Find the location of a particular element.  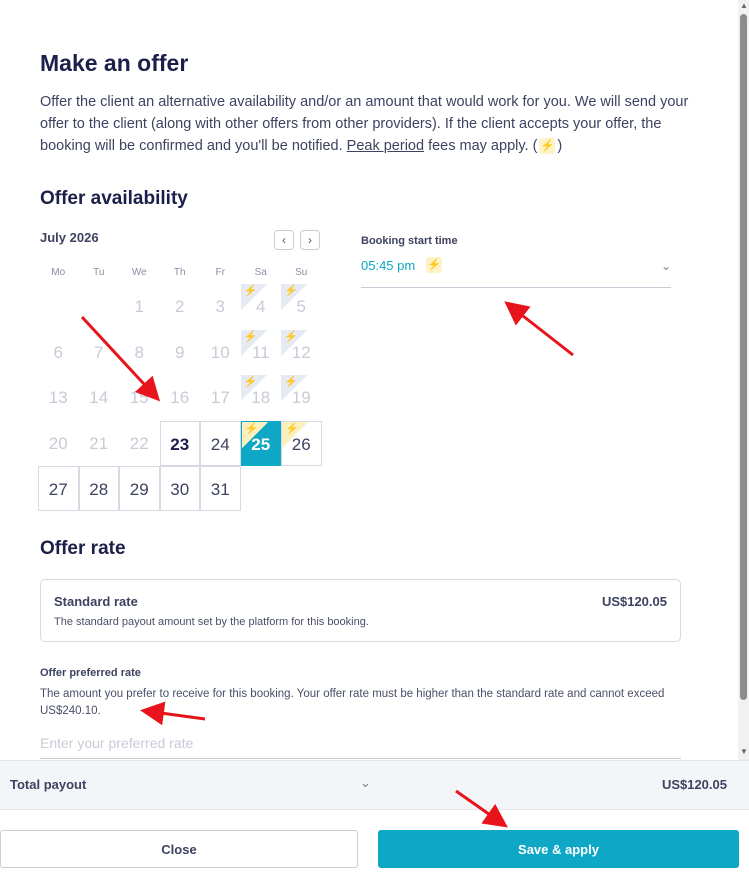

calendar-day-number: 23 is located at coordinates (180, 444).